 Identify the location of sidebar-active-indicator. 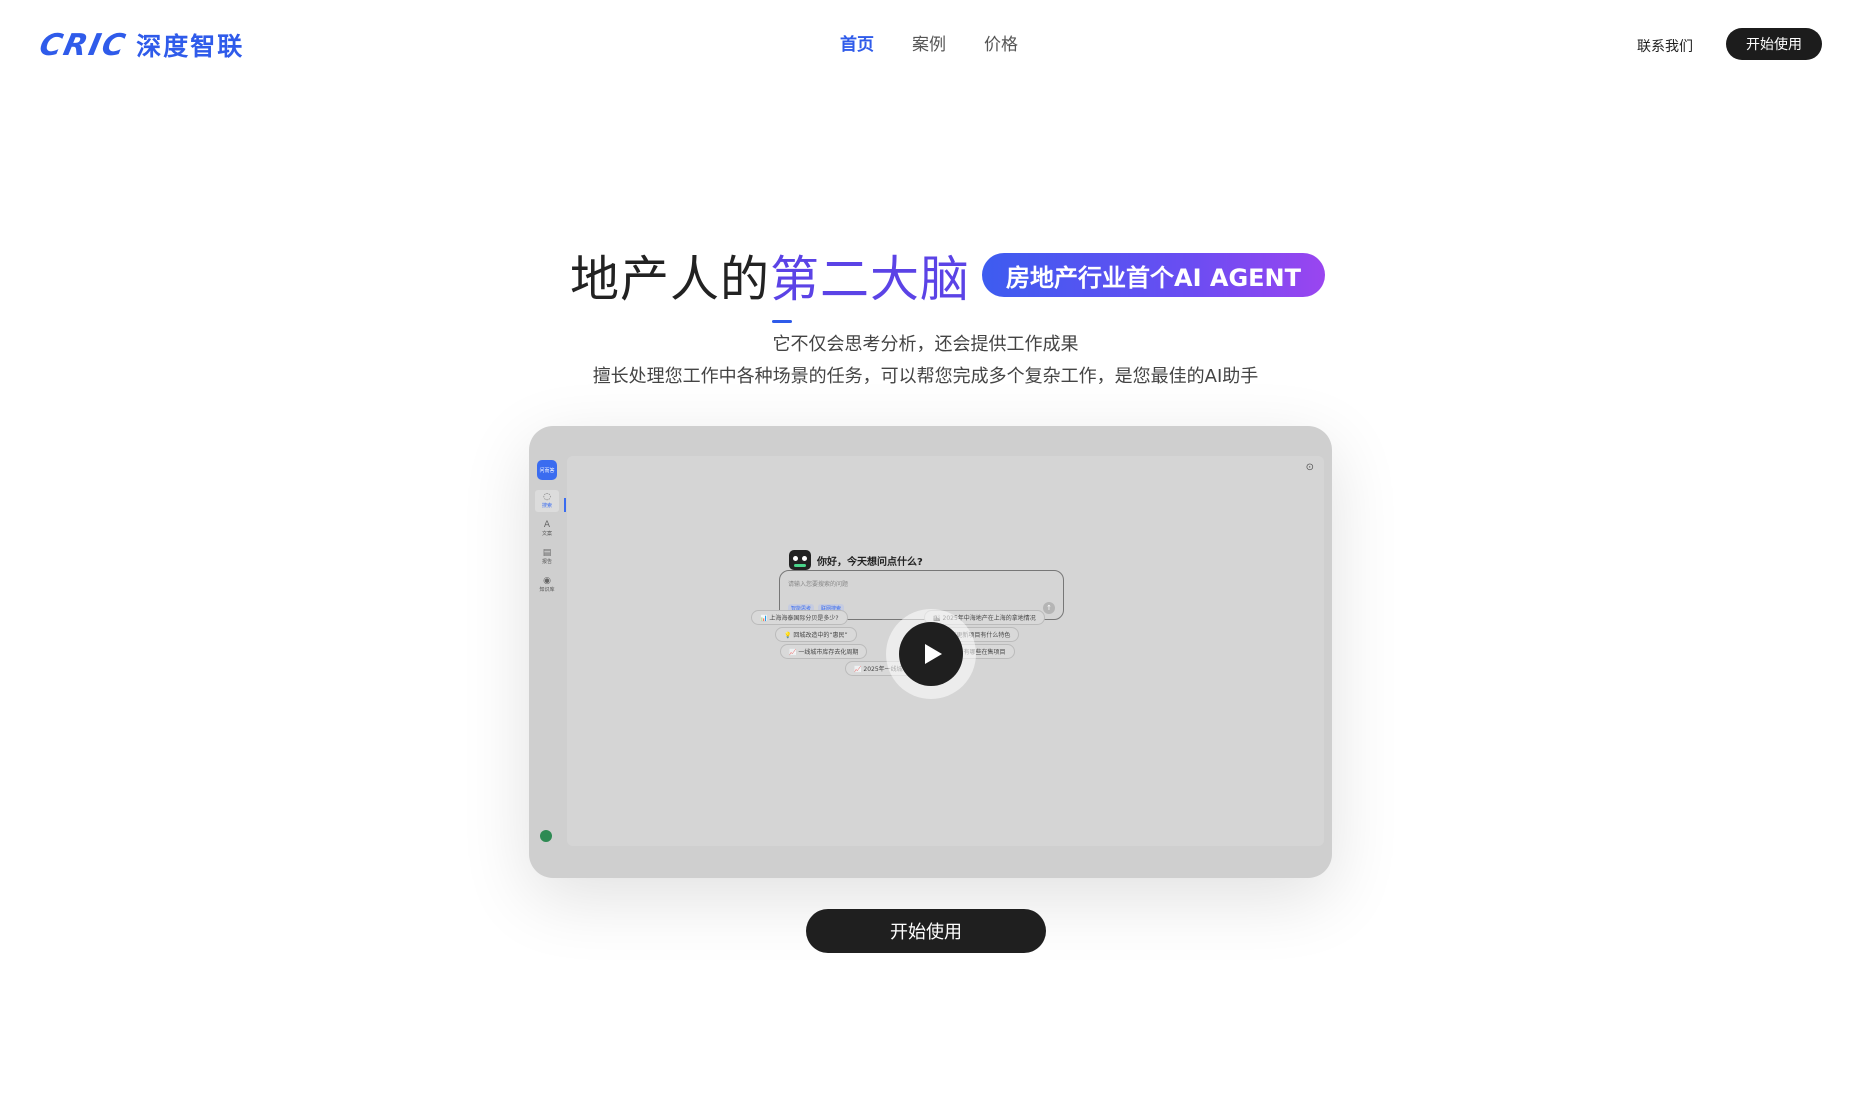
(565, 505).